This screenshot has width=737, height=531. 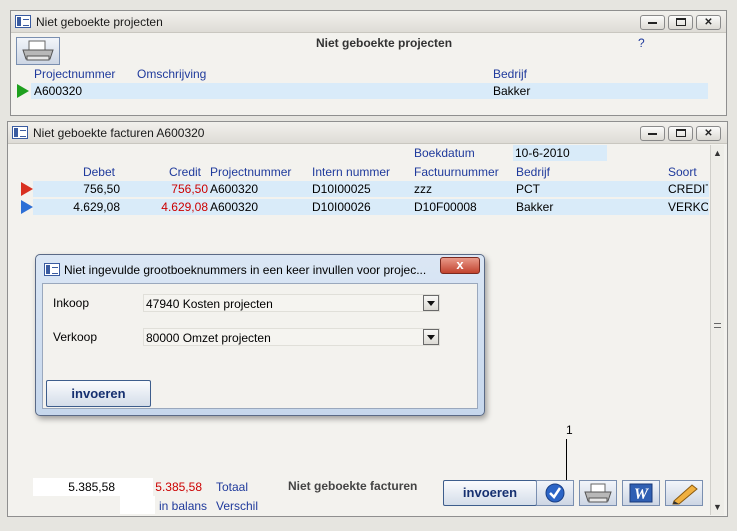 What do you see at coordinates (98, 393) in the screenshot?
I see `dialog-invoeren-button: invoeren` at bounding box center [98, 393].